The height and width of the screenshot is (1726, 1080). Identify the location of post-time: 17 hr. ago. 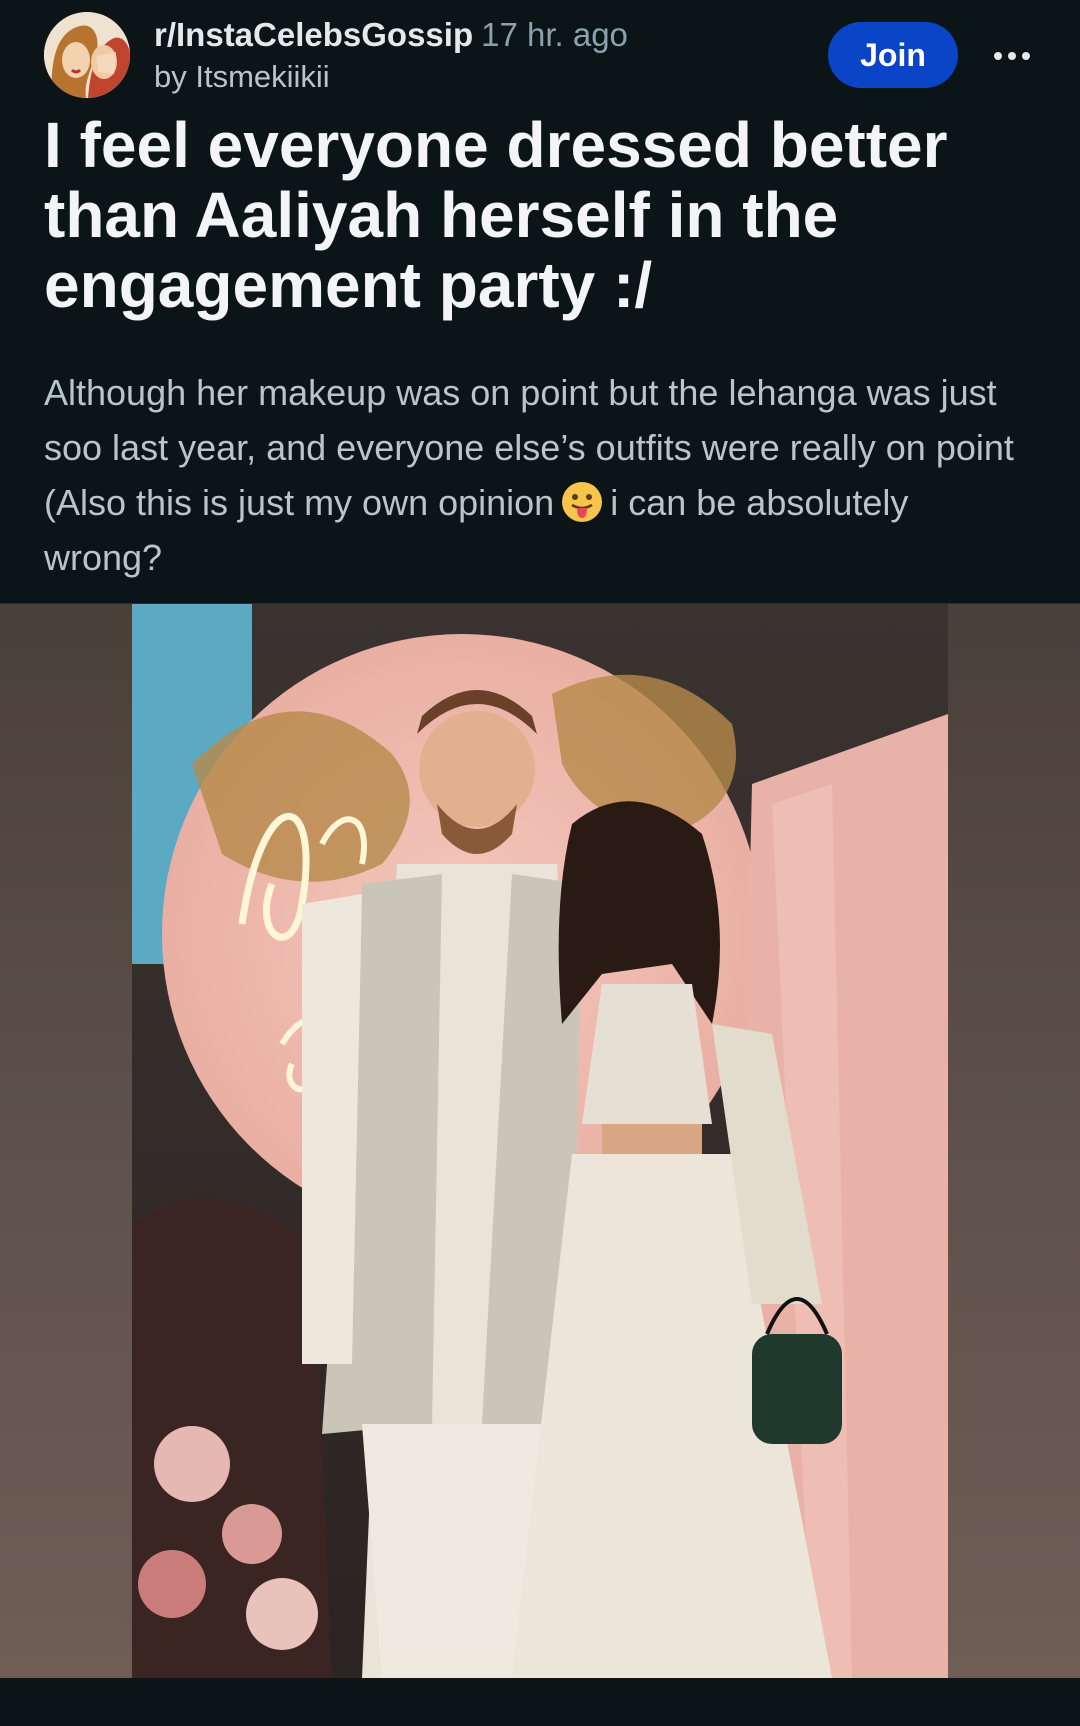
(554, 34).